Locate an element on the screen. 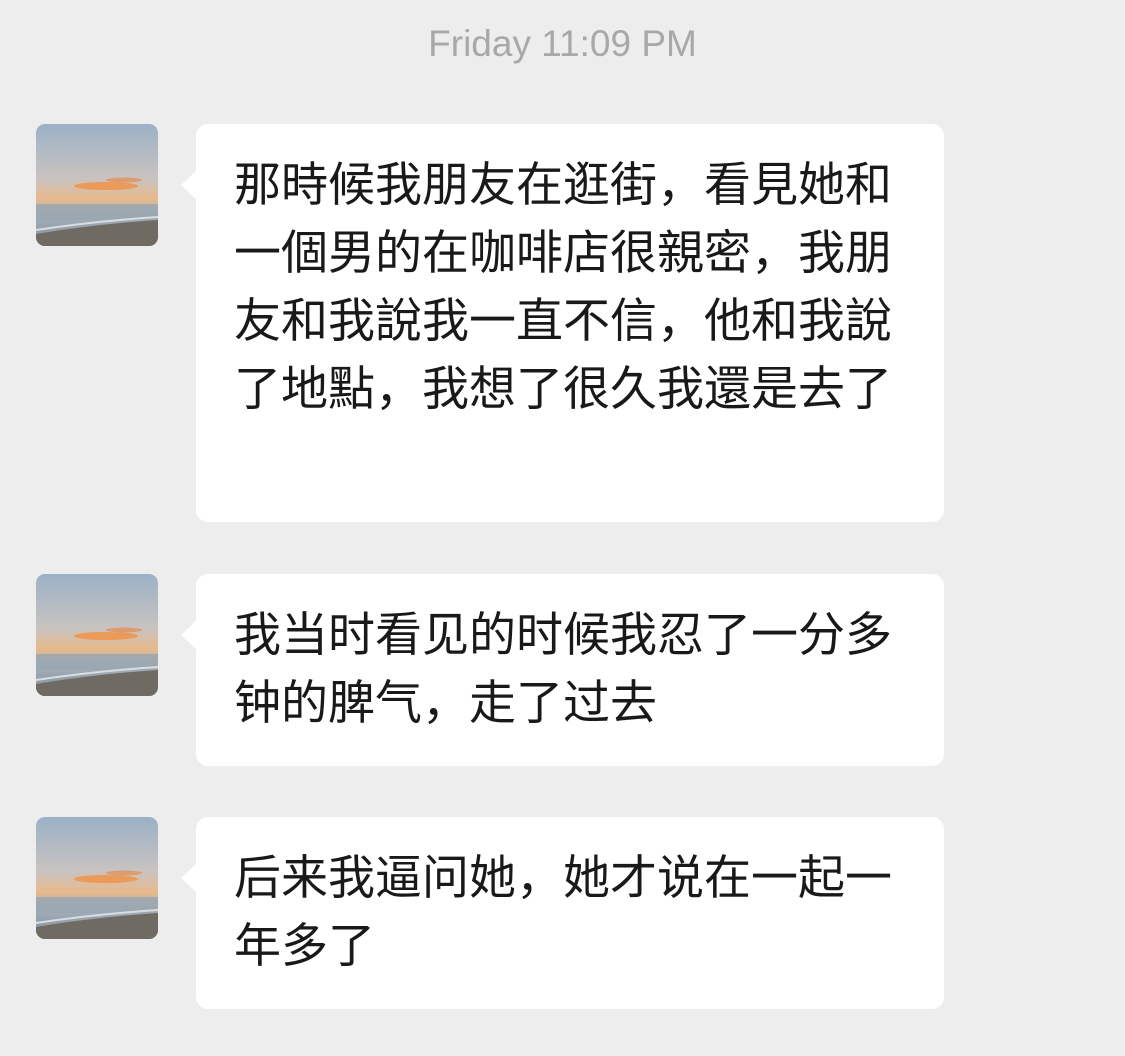 The image size is (1125, 1056). message-bubble: 我当时看见的时候我忍了一分多钟的脾气，走了过去 is located at coordinates (562, 670).